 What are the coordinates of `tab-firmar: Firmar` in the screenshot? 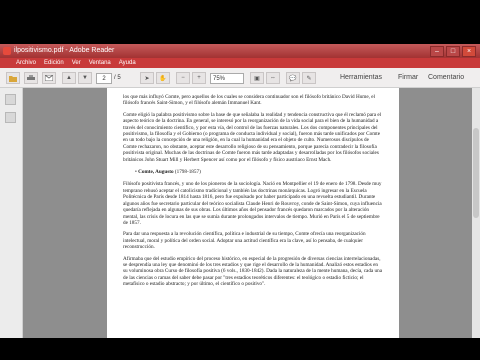 It's located at (408, 78).